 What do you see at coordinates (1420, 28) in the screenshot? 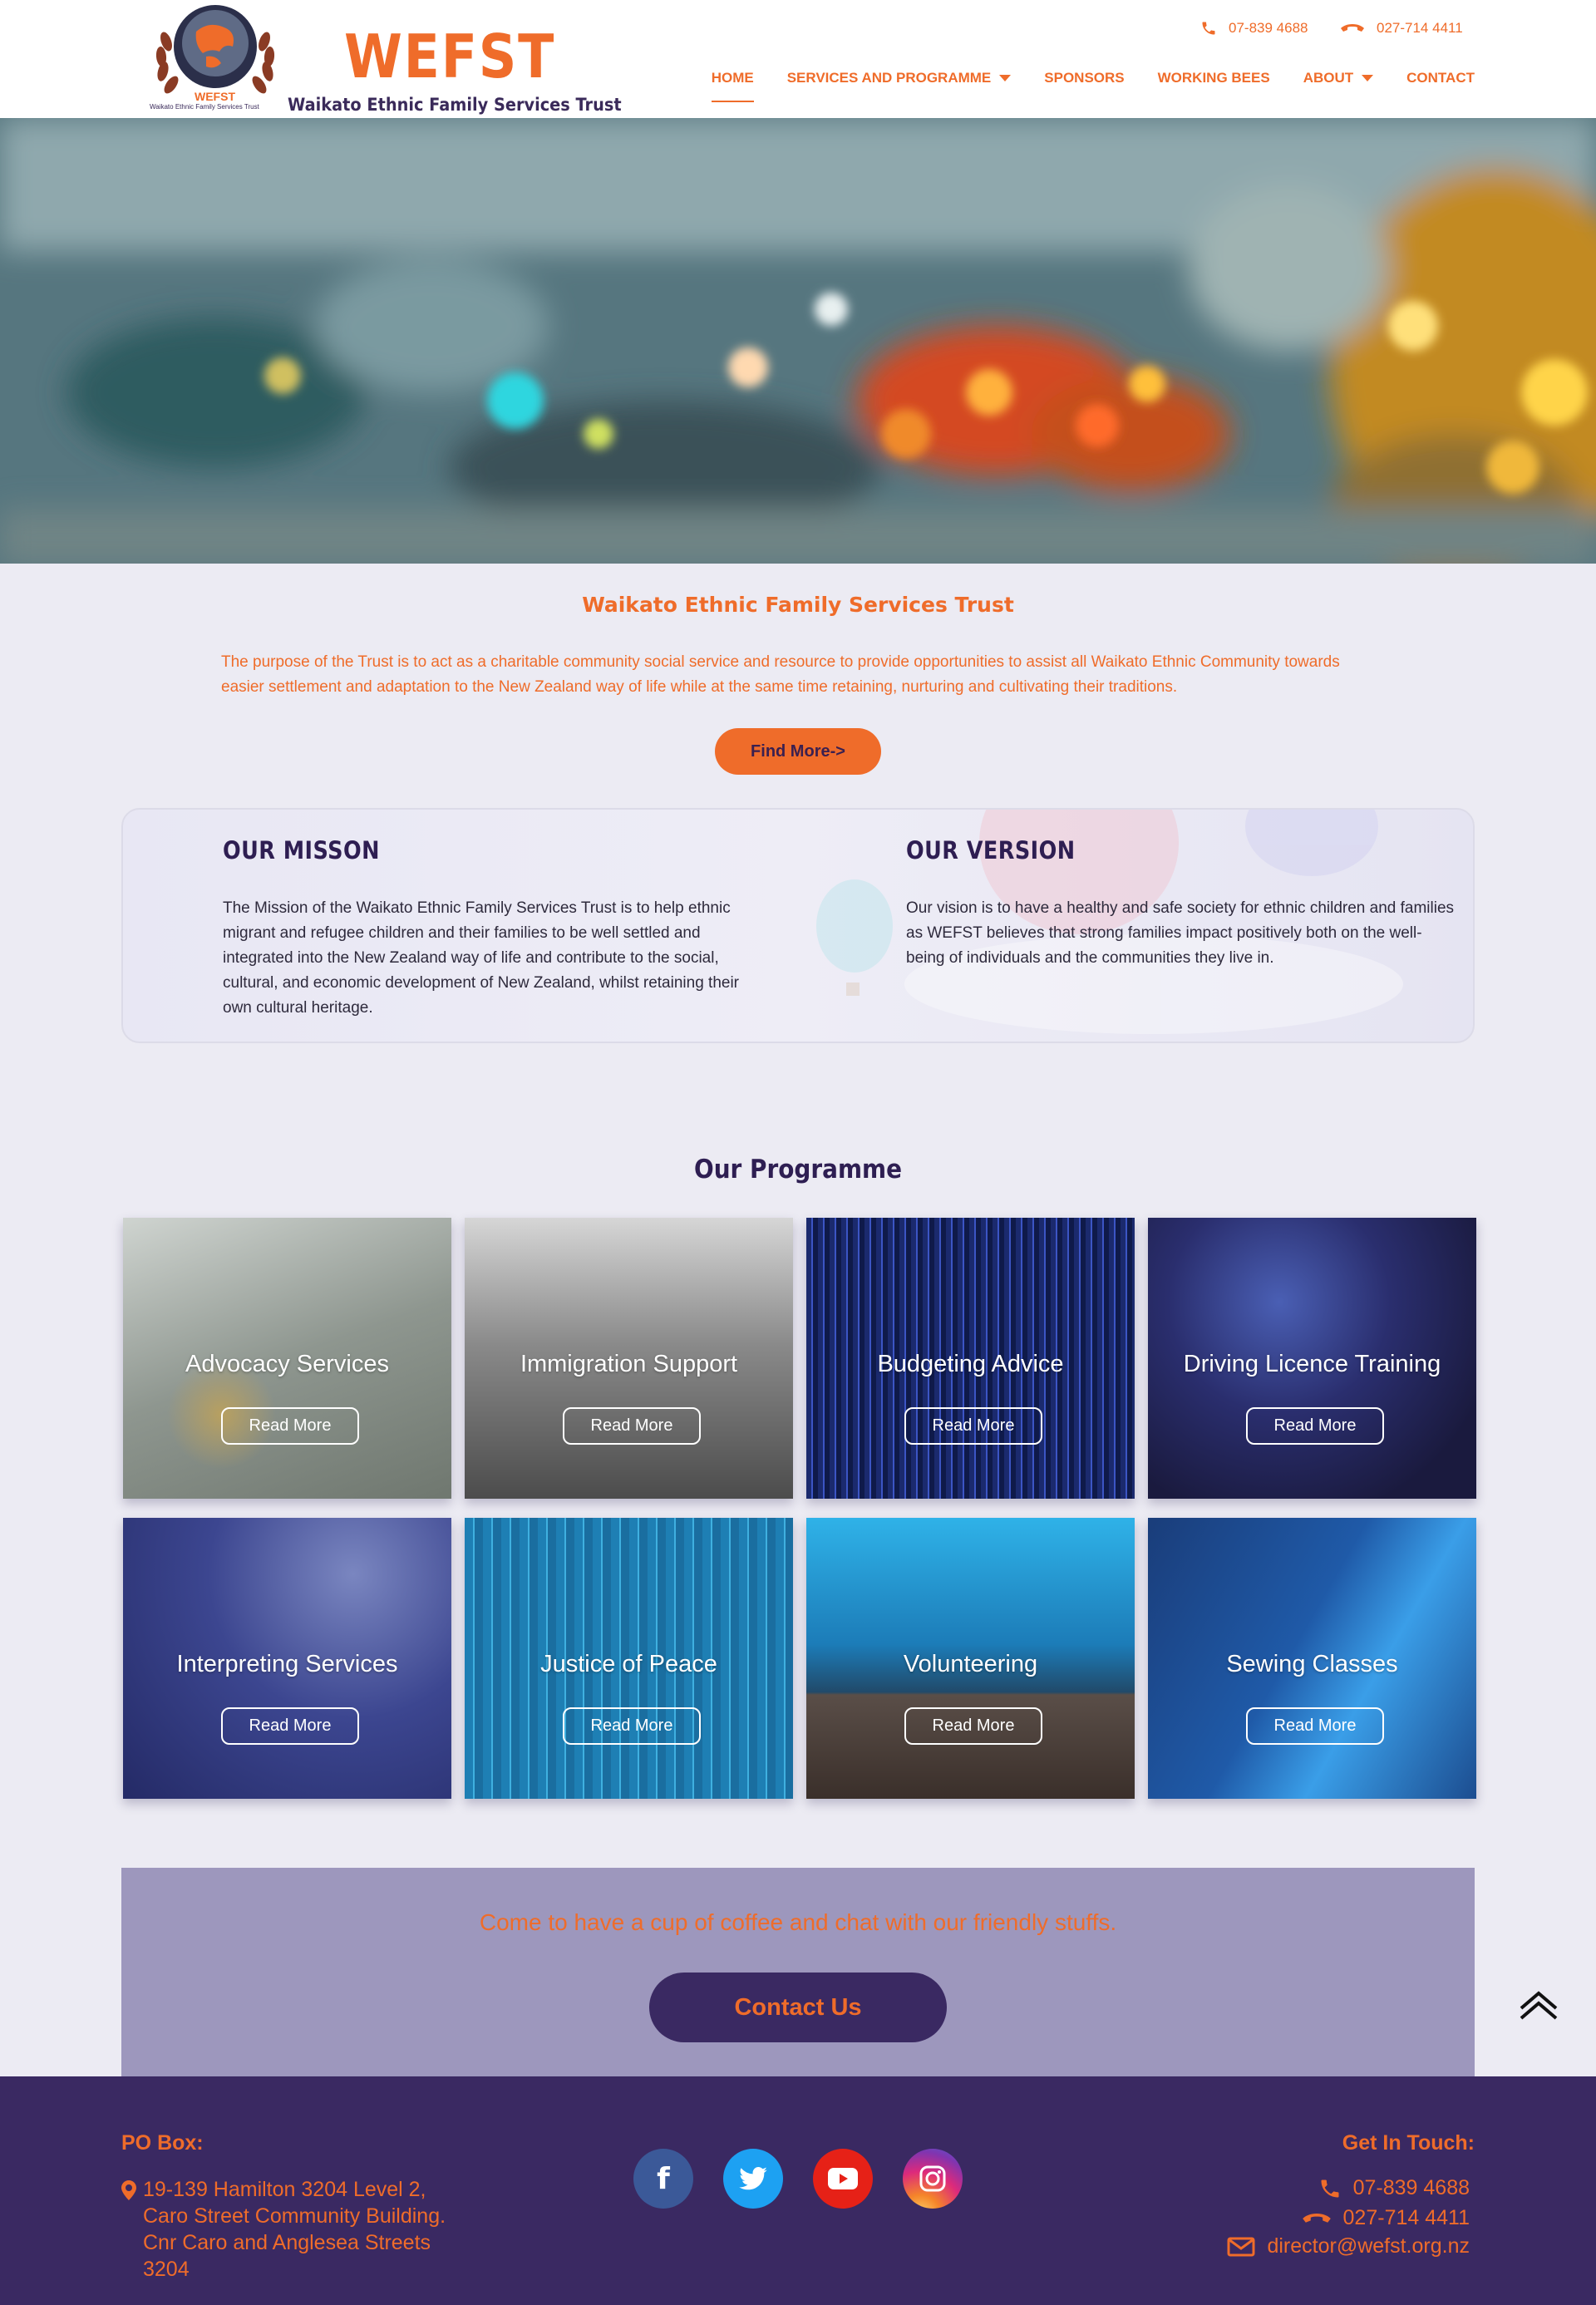
I see `header-phone-2-text: 027-714 4411` at bounding box center [1420, 28].